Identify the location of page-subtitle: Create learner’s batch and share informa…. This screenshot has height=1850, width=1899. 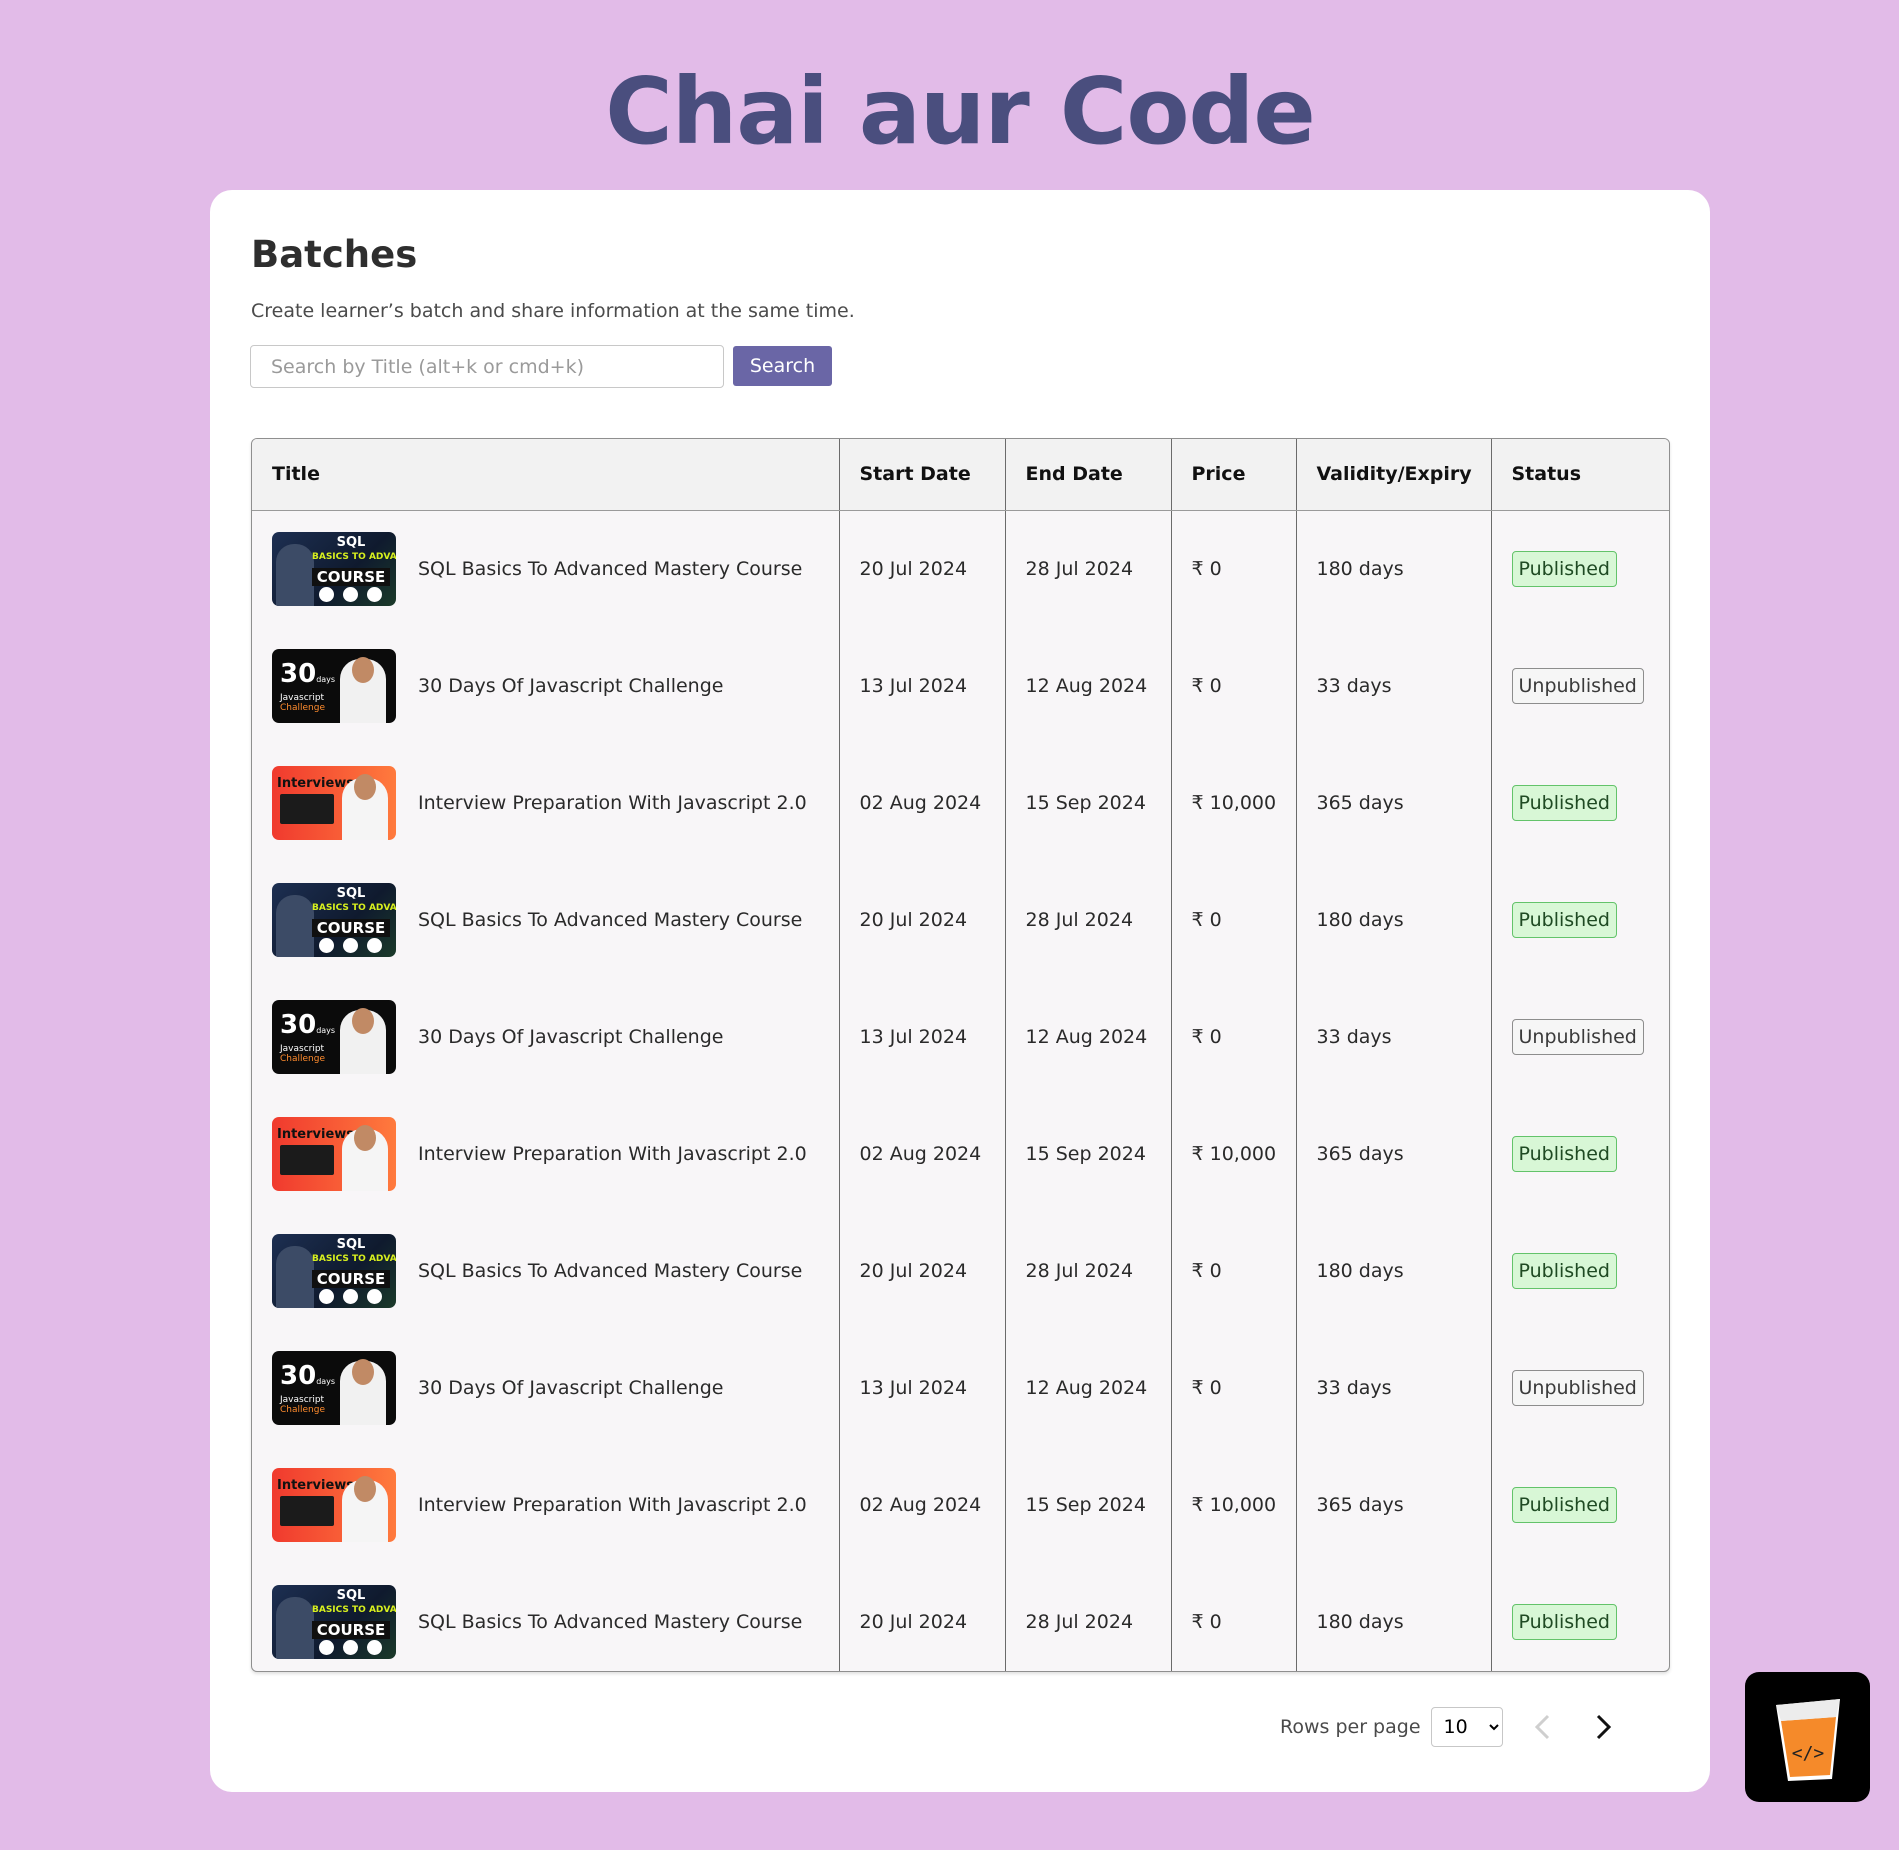
(553, 311).